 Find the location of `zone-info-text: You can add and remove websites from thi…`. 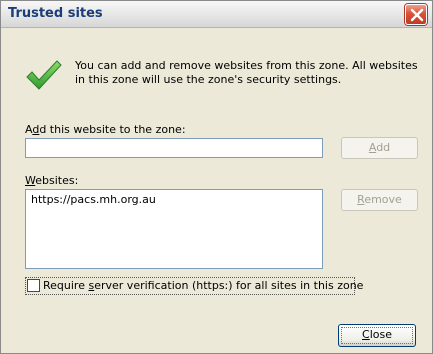

zone-info-text: You can add and remove websites from thi… is located at coordinates (246, 72).